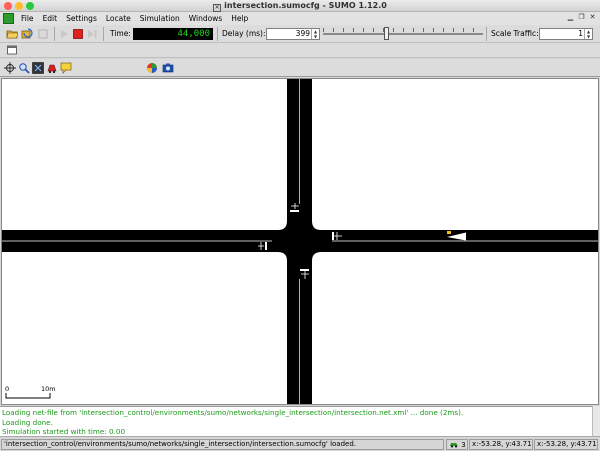  I want to click on locate-junction-icon, so click(38, 68).